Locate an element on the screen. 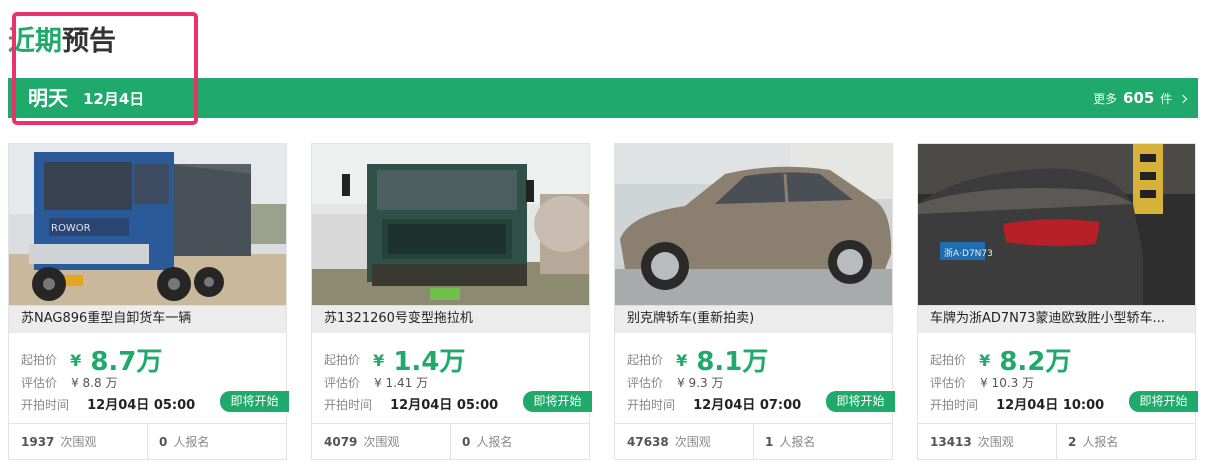  card-footer: 47638 次围观 1 人报名 is located at coordinates (753, 441).